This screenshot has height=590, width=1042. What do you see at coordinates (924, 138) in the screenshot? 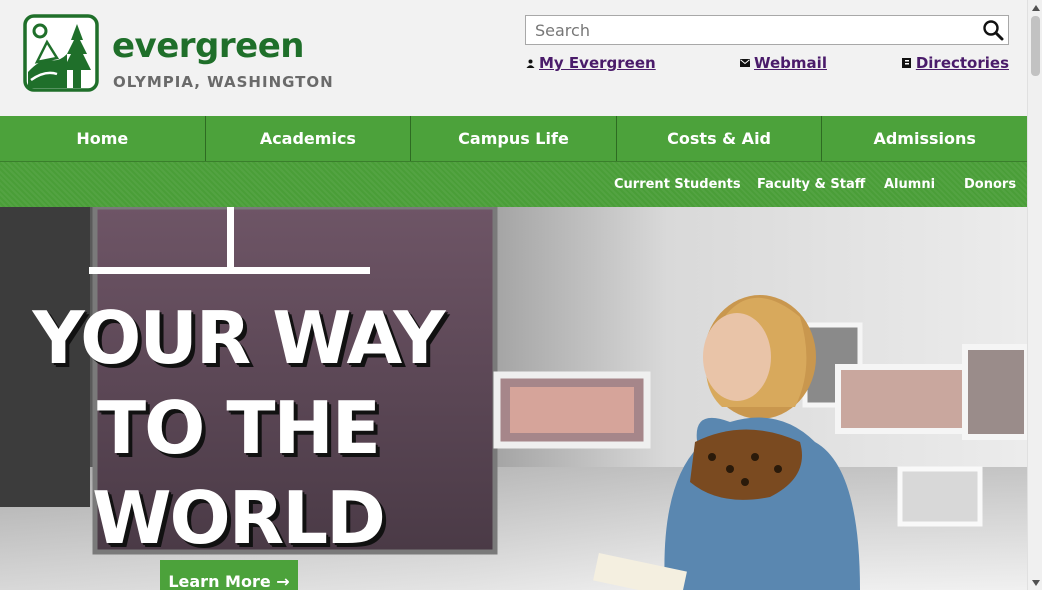
I see `nav-admissions: Admissions` at bounding box center [924, 138].